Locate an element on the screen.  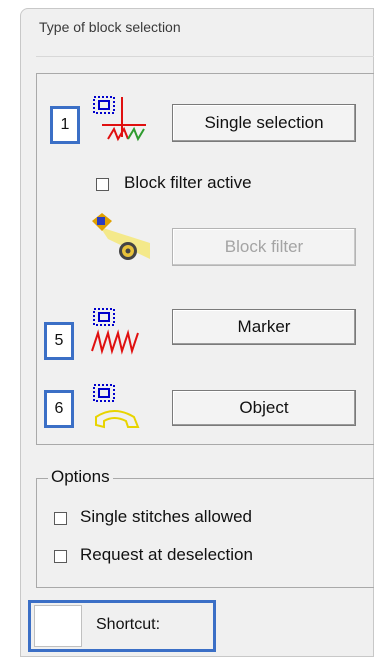
callout-badge-5: 5 is located at coordinates (59, 341).